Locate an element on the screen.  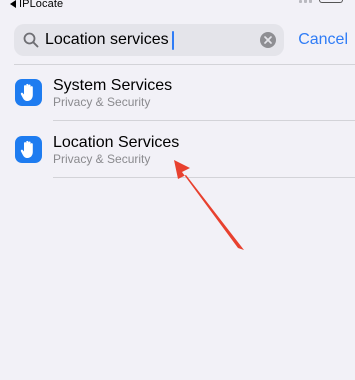
text-cursor is located at coordinates (172, 40).